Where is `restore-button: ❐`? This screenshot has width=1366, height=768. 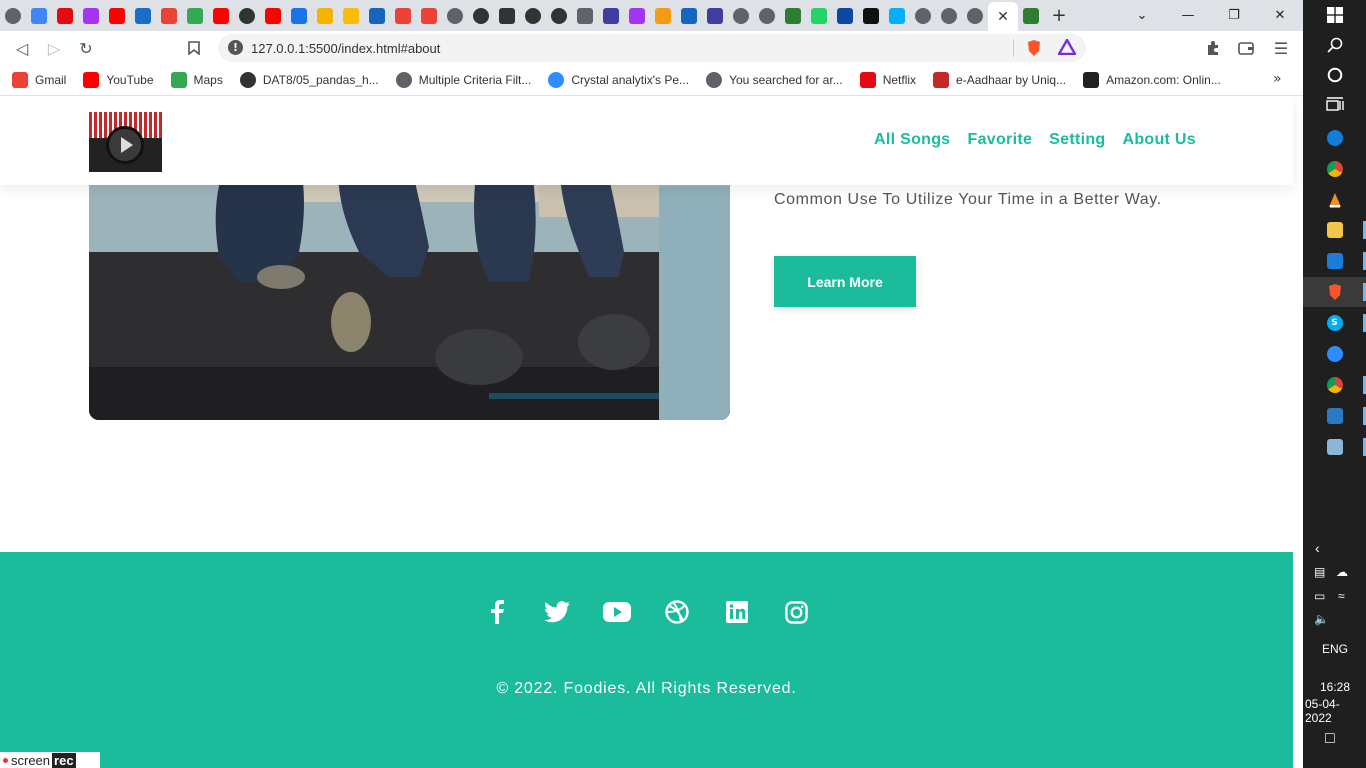 restore-button: ❐ is located at coordinates (1234, 15).